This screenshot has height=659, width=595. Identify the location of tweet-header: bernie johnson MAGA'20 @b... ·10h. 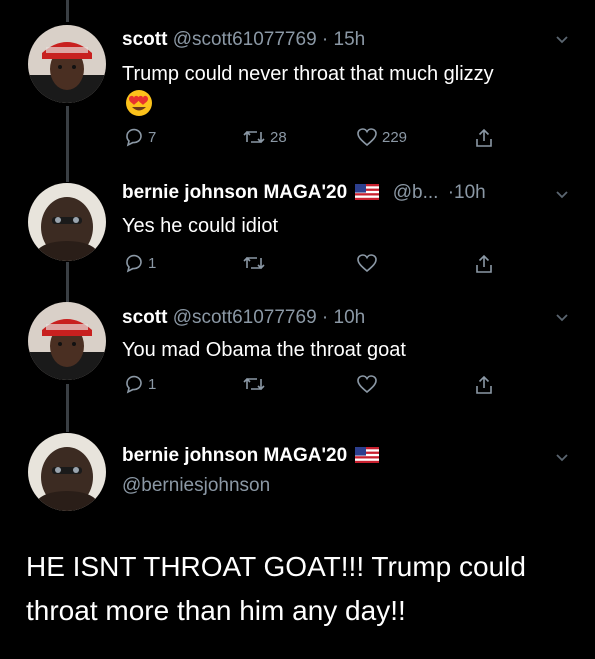
(304, 194).